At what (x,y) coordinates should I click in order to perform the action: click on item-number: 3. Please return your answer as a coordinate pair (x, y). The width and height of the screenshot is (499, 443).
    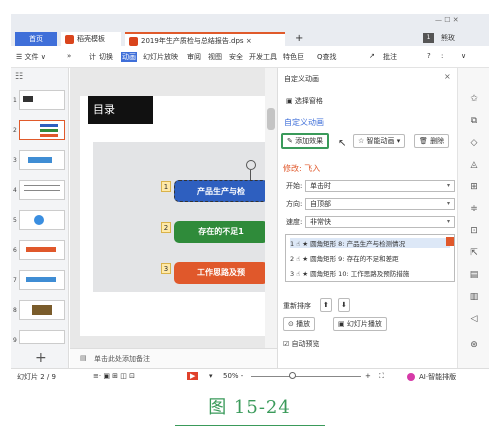
    Looking at the image, I should click on (166, 268).